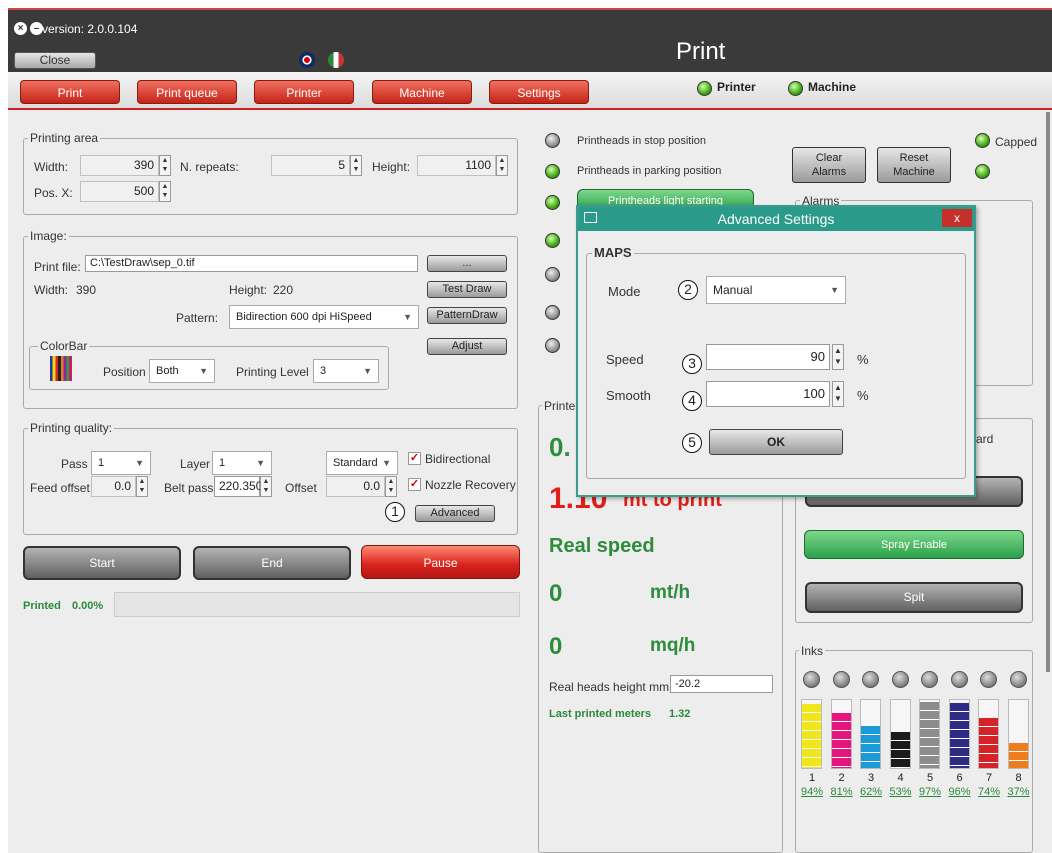 This screenshot has width=1052, height=853. I want to click on nozzle-recovery-checkbox: ✓, so click(414, 484).